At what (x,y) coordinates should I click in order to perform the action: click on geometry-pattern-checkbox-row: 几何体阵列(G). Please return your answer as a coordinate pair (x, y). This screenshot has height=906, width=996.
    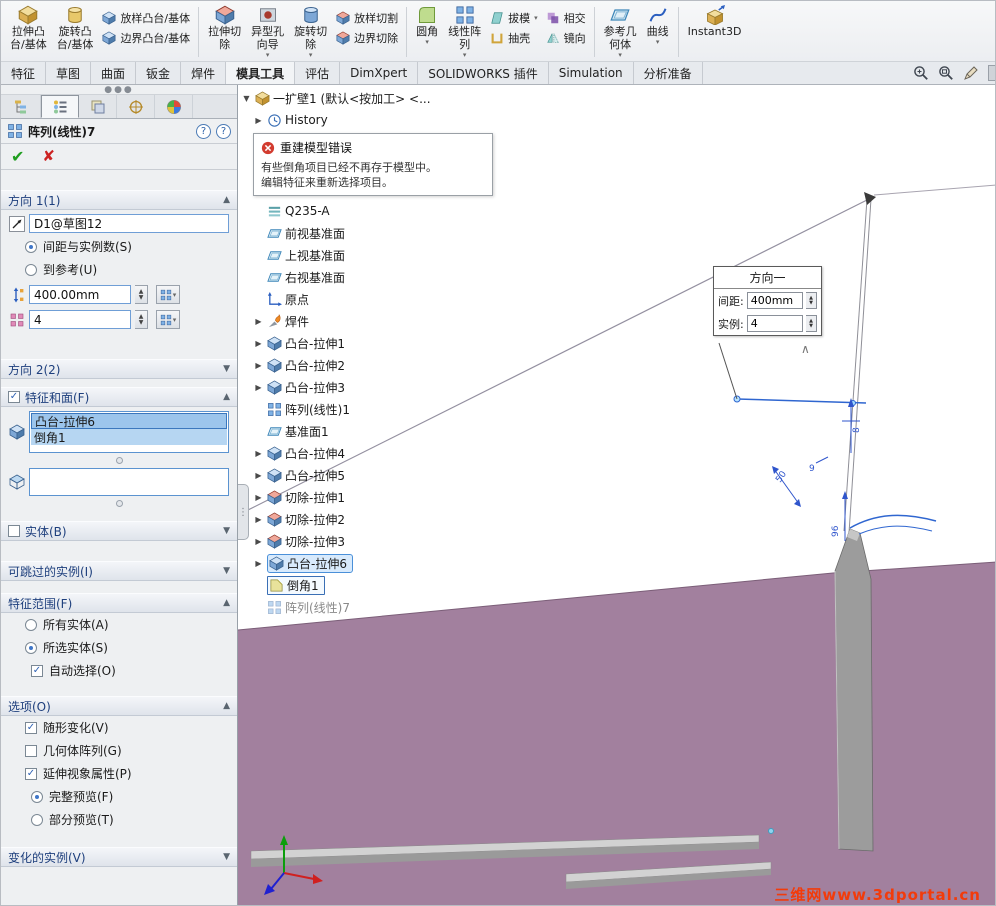
    Looking at the image, I should click on (119, 750).